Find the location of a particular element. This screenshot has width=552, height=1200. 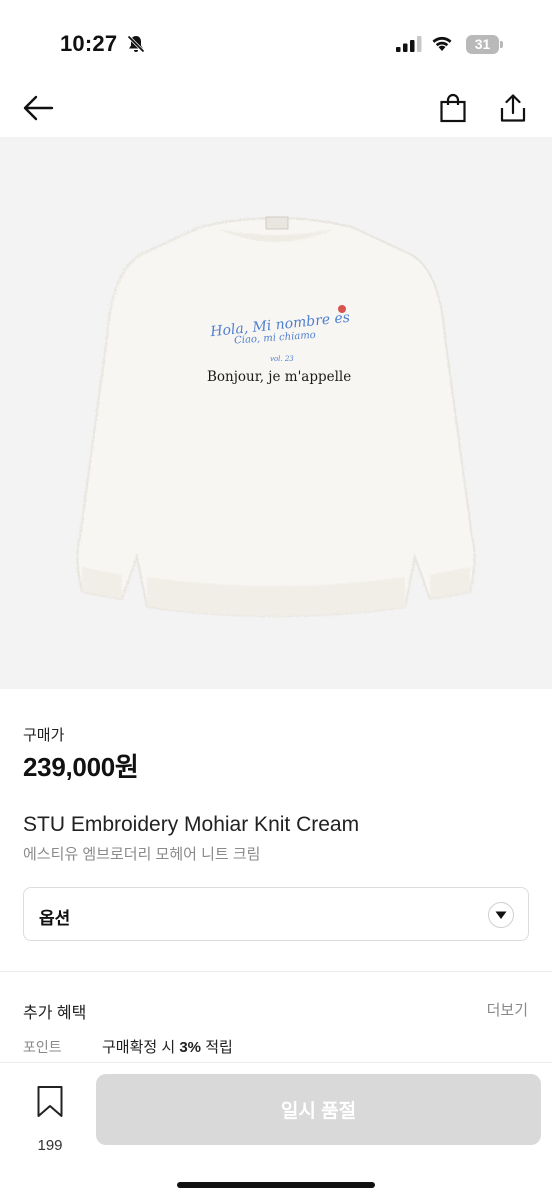

bottom-action-bar: 199 일시 품절 is located at coordinates (276, 1131).